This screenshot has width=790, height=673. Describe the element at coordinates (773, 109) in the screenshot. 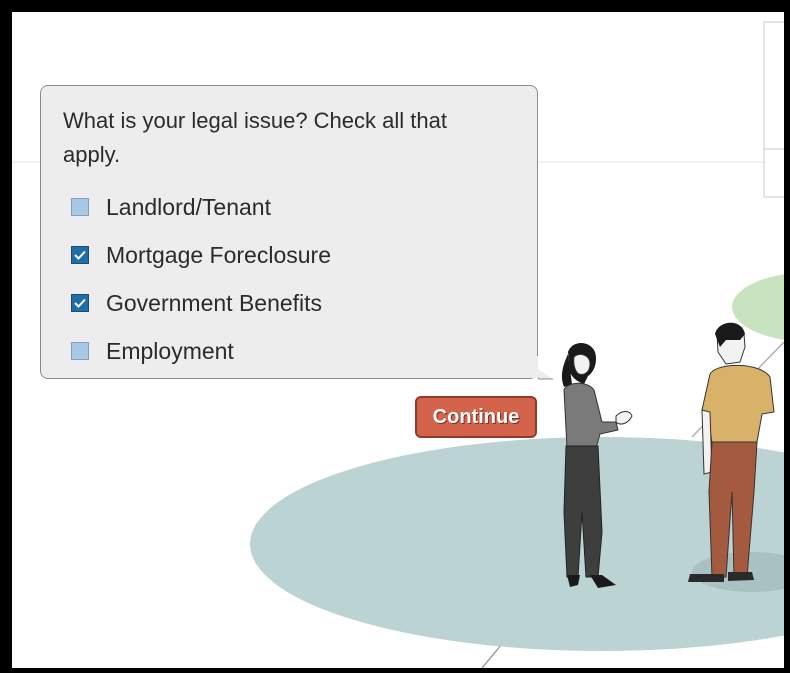

I see `background-panel` at that location.